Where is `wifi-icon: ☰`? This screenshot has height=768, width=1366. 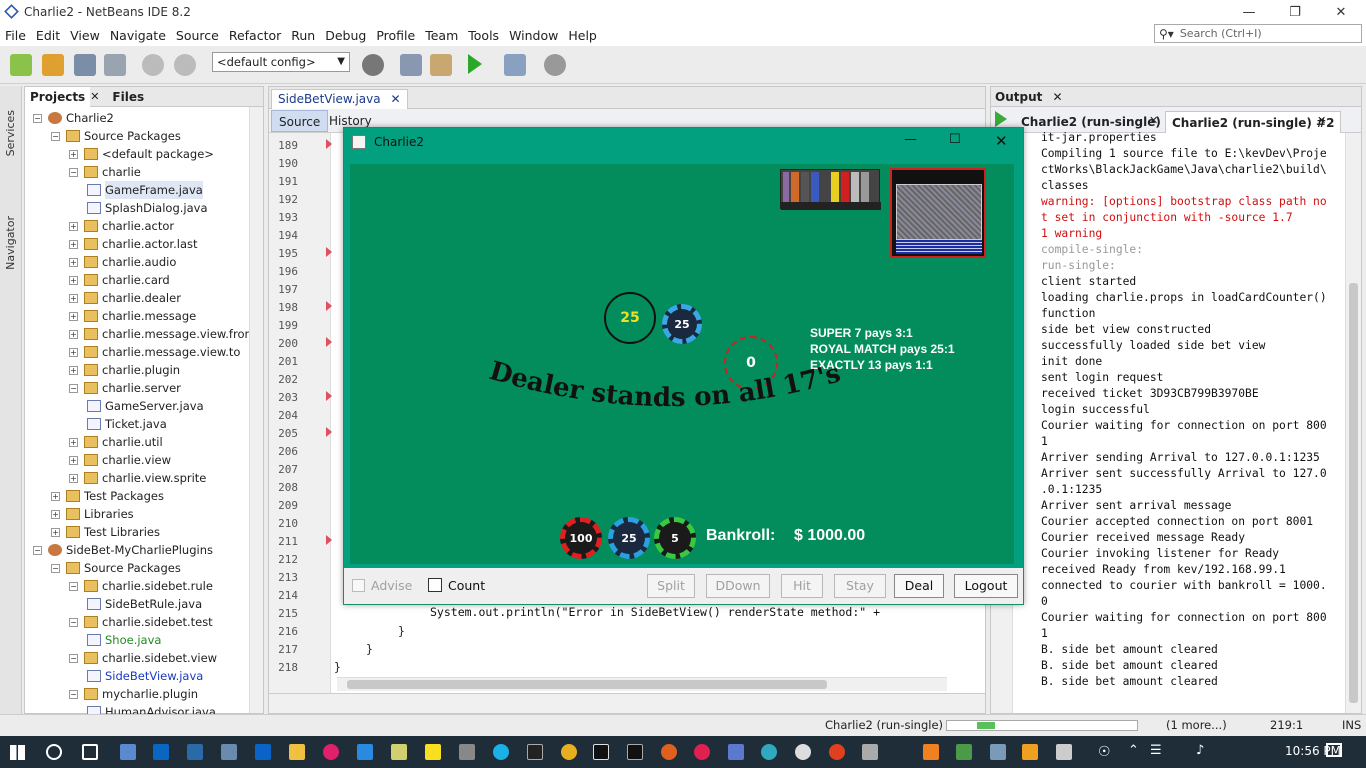
wifi-icon: ☰ is located at coordinates (1156, 750).